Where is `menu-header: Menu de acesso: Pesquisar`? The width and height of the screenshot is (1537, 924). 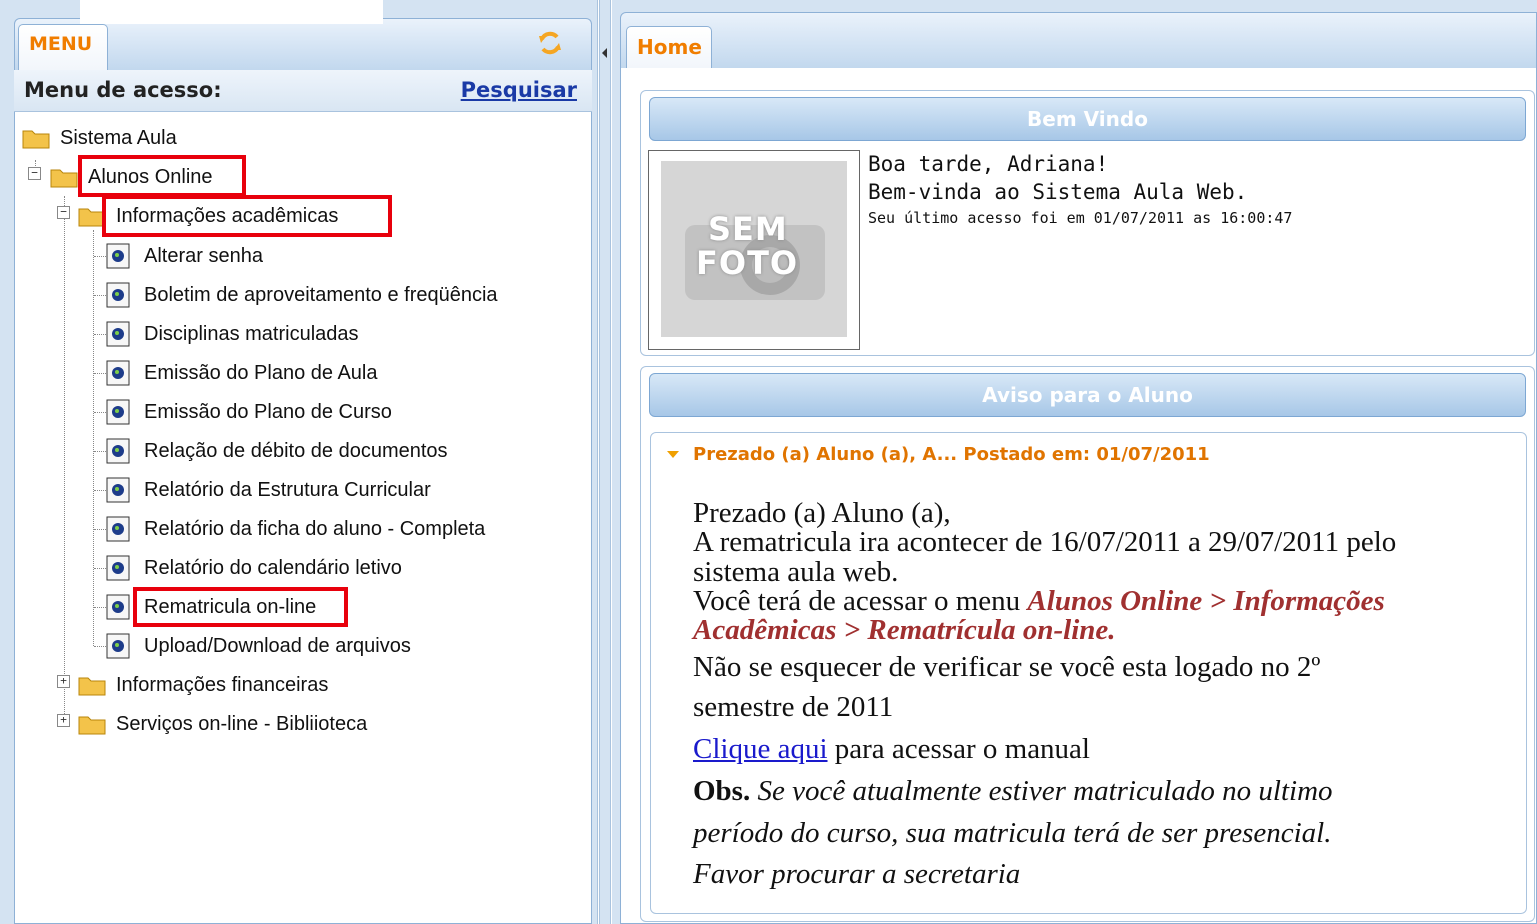
menu-header: Menu de acesso: Pesquisar is located at coordinates (303, 91).